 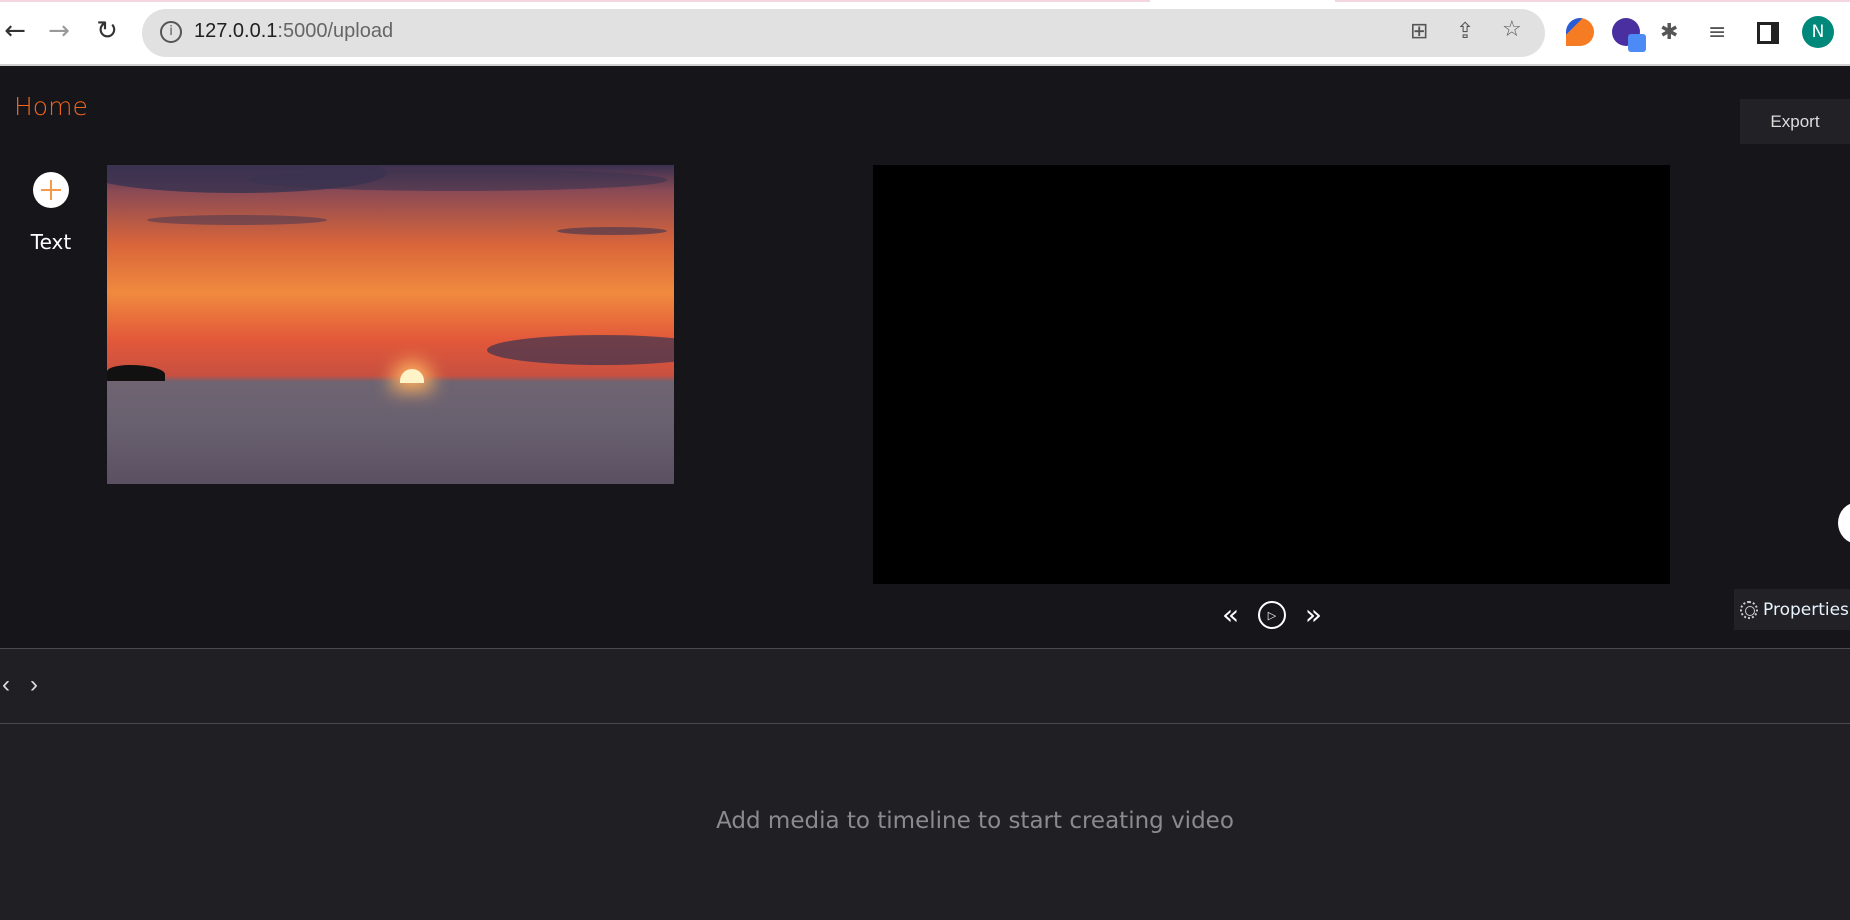 I want to click on url-host: 127.0.0.1, so click(x=236, y=31).